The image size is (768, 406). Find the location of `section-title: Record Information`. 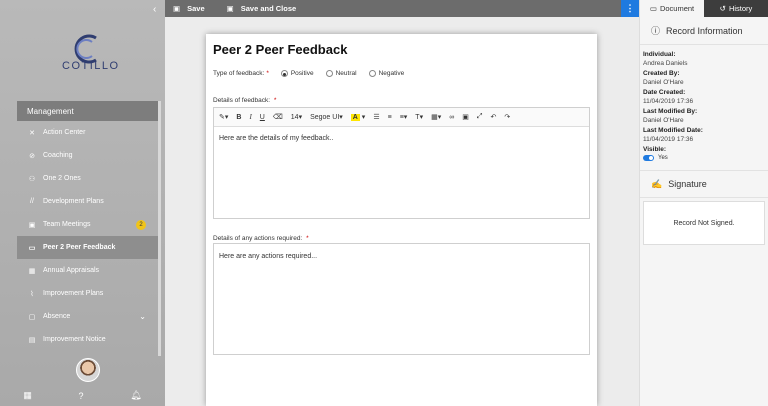

section-title: Record Information is located at coordinates (704, 30).